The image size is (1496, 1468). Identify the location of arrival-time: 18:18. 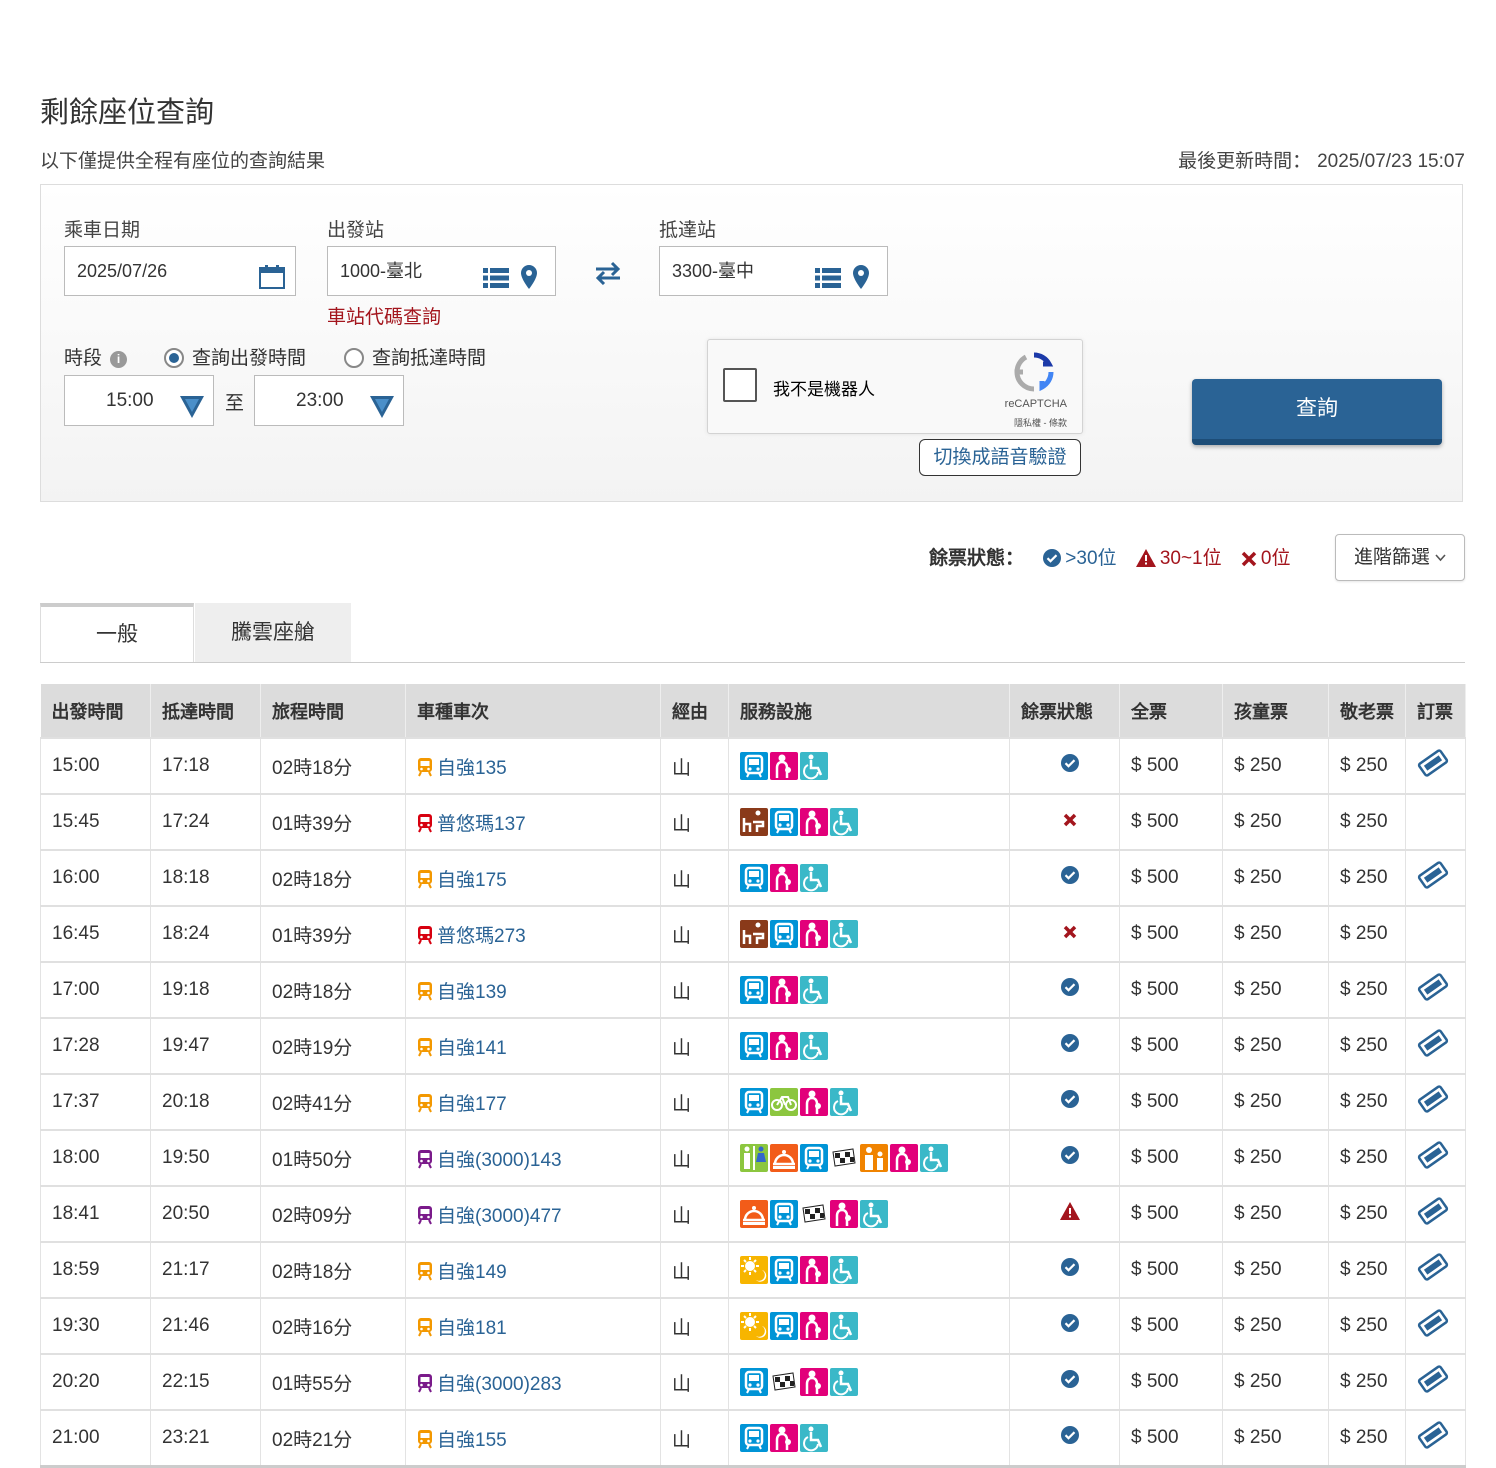
(205, 877).